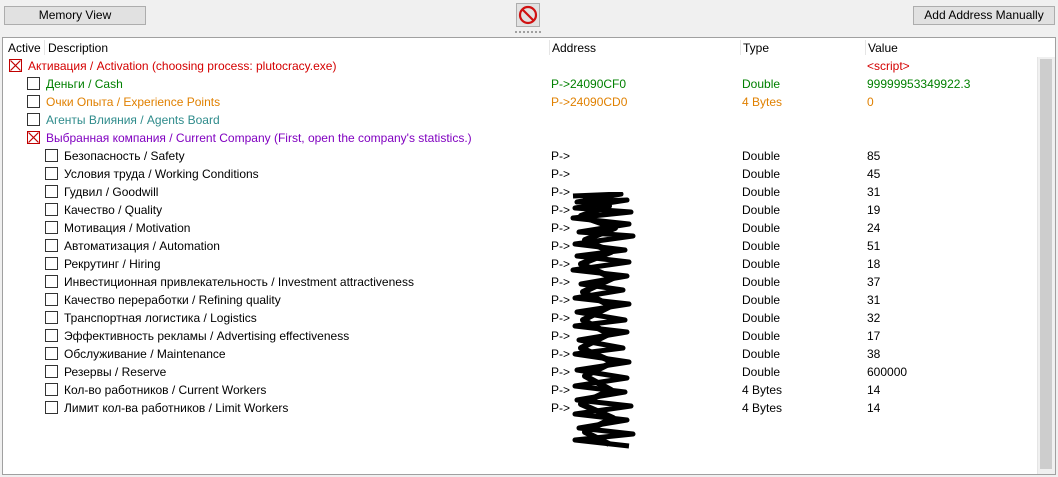 The image size is (1058, 477). Describe the element at coordinates (874, 156) in the screenshot. I see `row-value: 85` at that location.